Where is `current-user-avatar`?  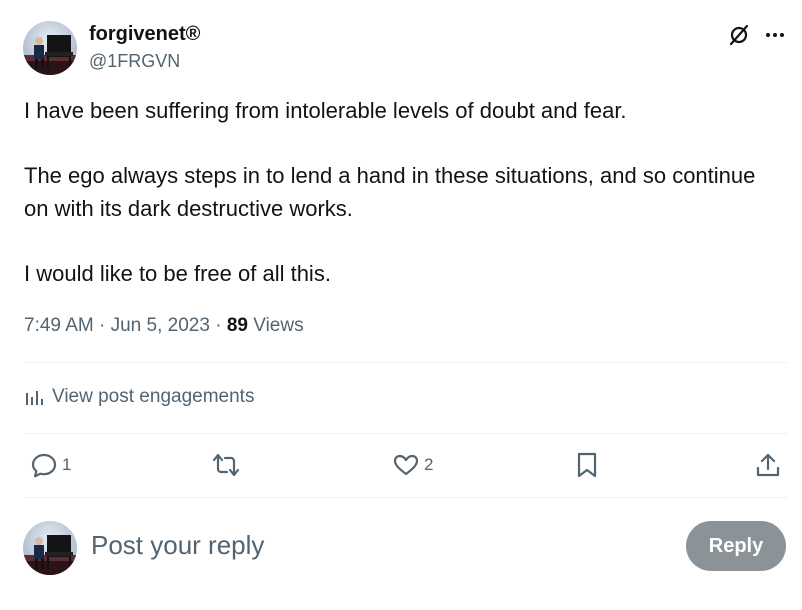
current-user-avatar is located at coordinates (50, 548).